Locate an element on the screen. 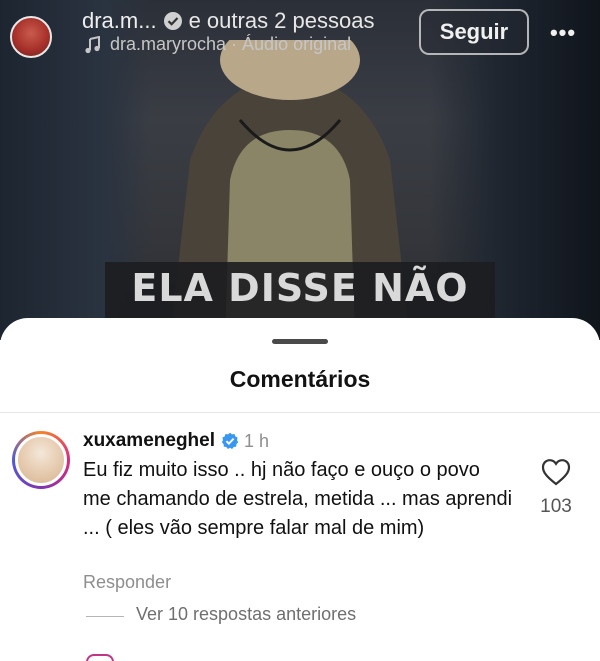 The image size is (600, 661). video-caption: ELA DISSE NÃO is located at coordinates (300, 288).